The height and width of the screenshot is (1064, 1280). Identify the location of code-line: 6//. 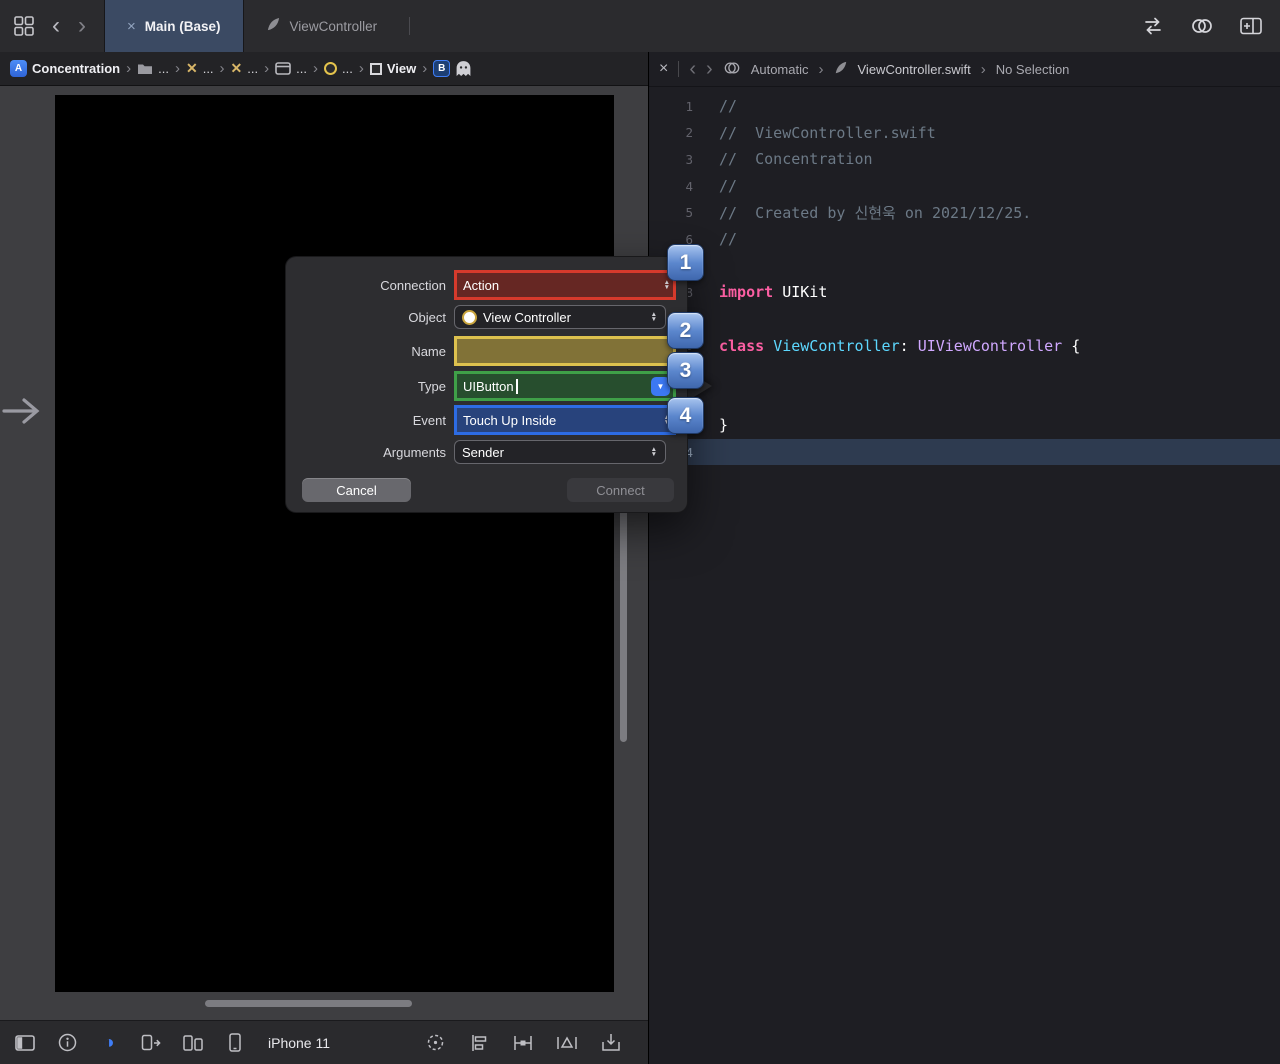
(964, 239).